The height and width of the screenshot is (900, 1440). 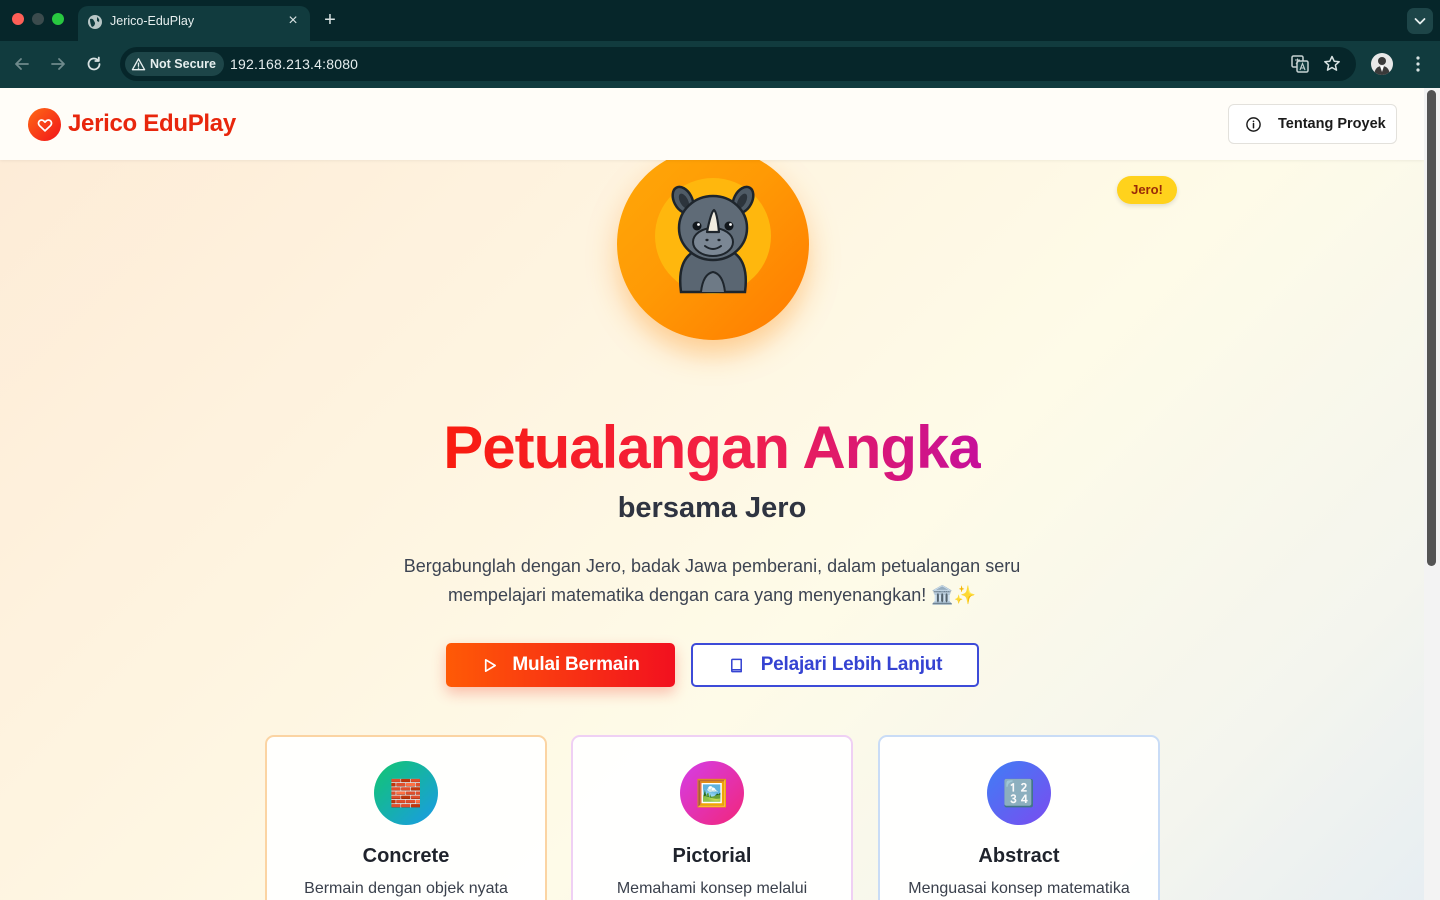 I want to click on start-playing-button: Mulai Bermain, so click(x=560, y=665).